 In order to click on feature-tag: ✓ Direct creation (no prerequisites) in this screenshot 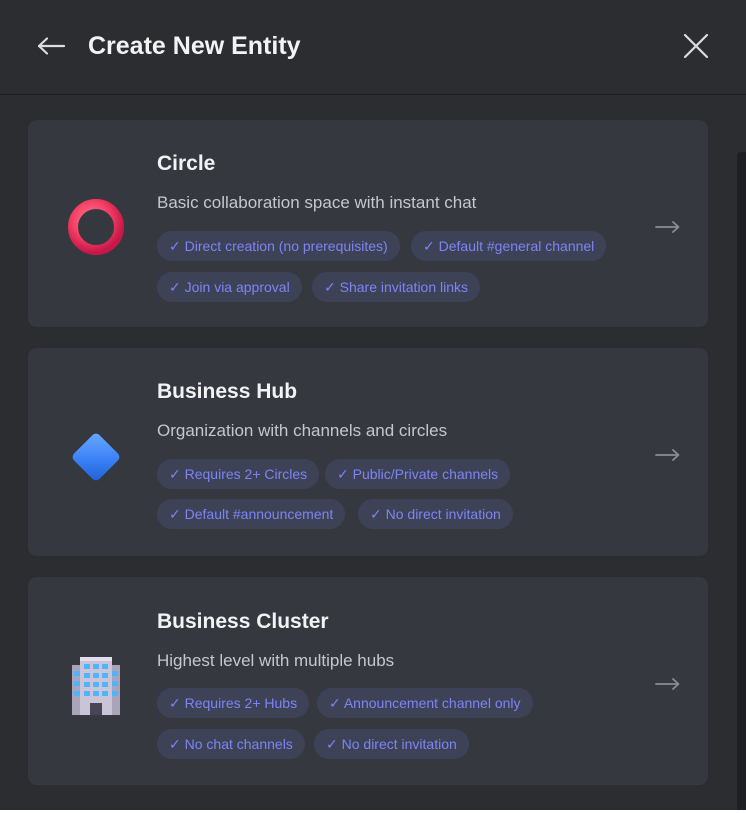, I will do `click(278, 246)`.